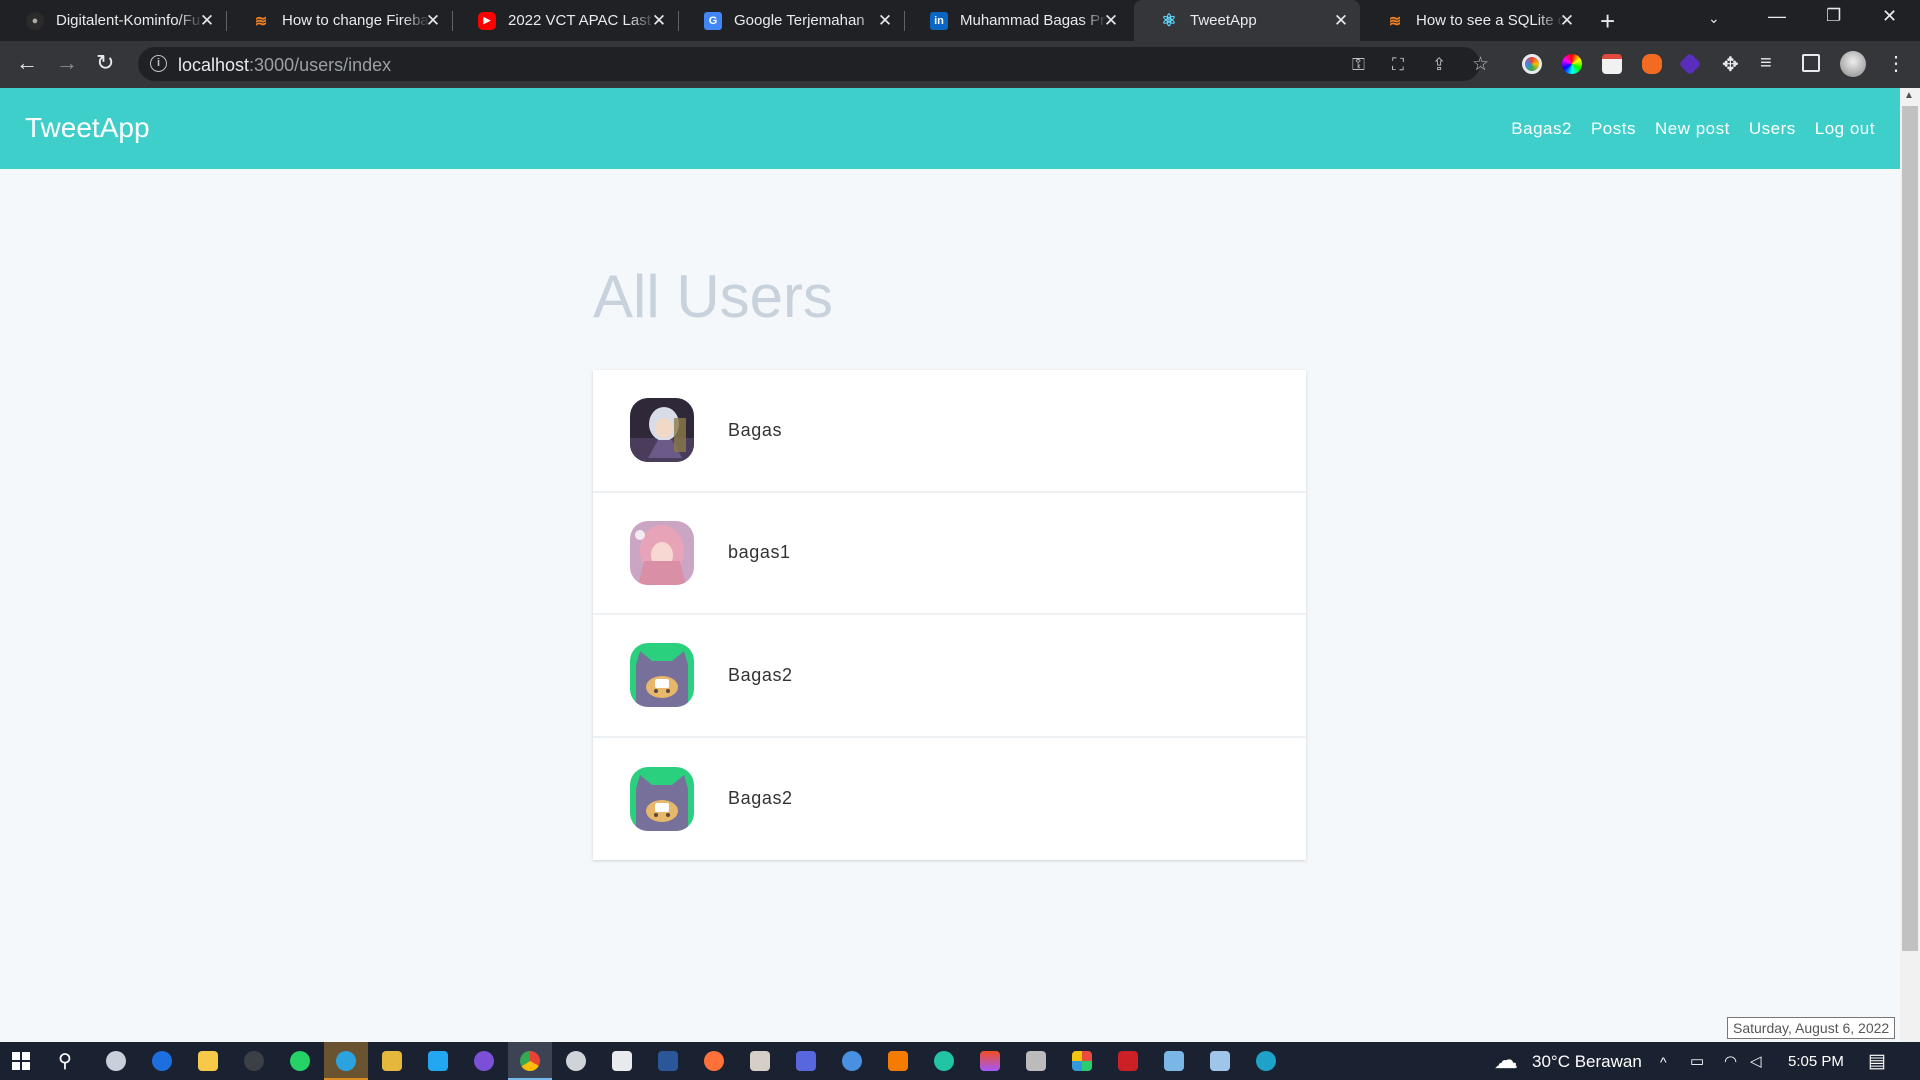  I want to click on user-name: bagas1, so click(759, 552).